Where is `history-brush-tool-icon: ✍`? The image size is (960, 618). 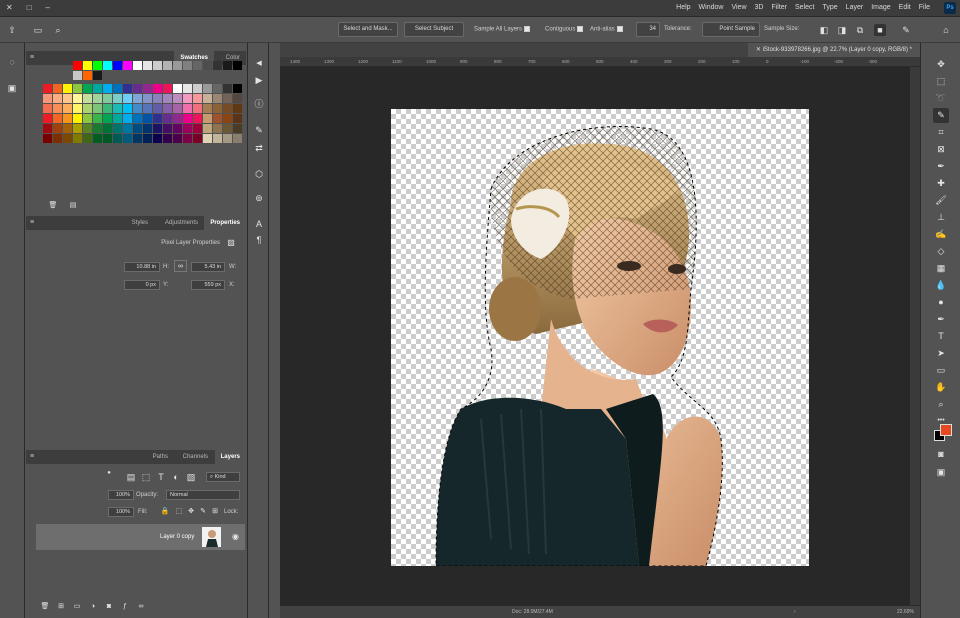 history-brush-tool-icon: ✍ is located at coordinates (941, 234).